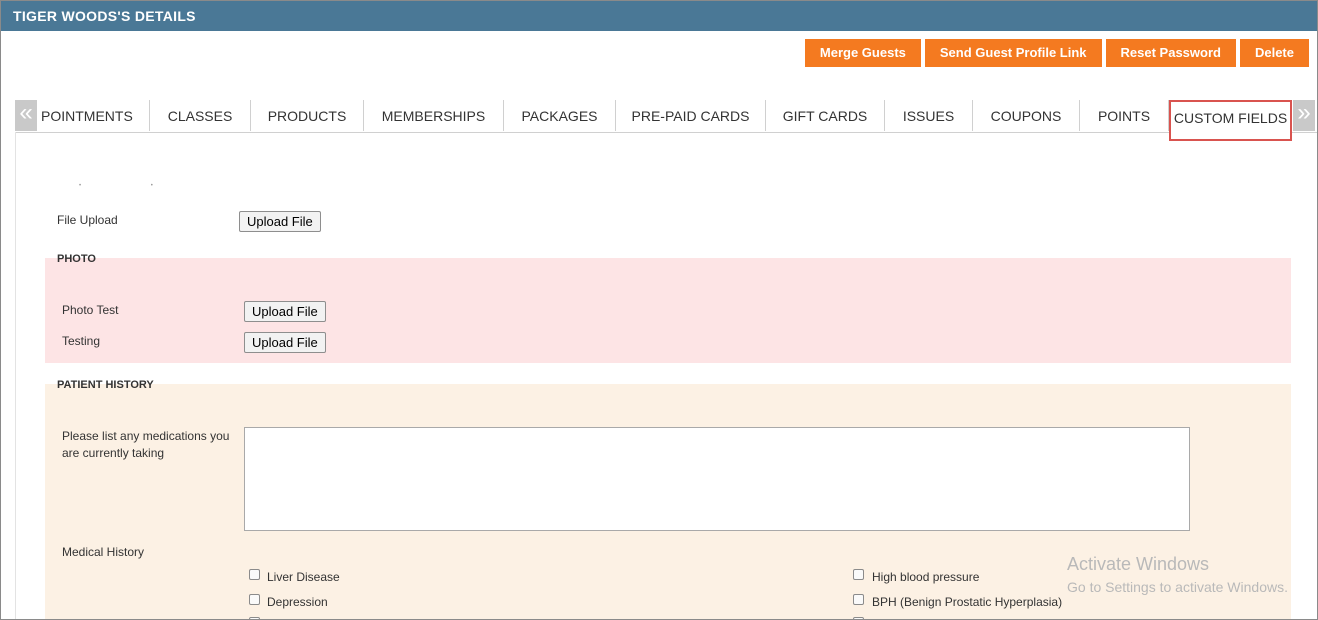 The image size is (1318, 620). What do you see at coordinates (307, 115) in the screenshot?
I see `tab-products: PRODUCTS` at bounding box center [307, 115].